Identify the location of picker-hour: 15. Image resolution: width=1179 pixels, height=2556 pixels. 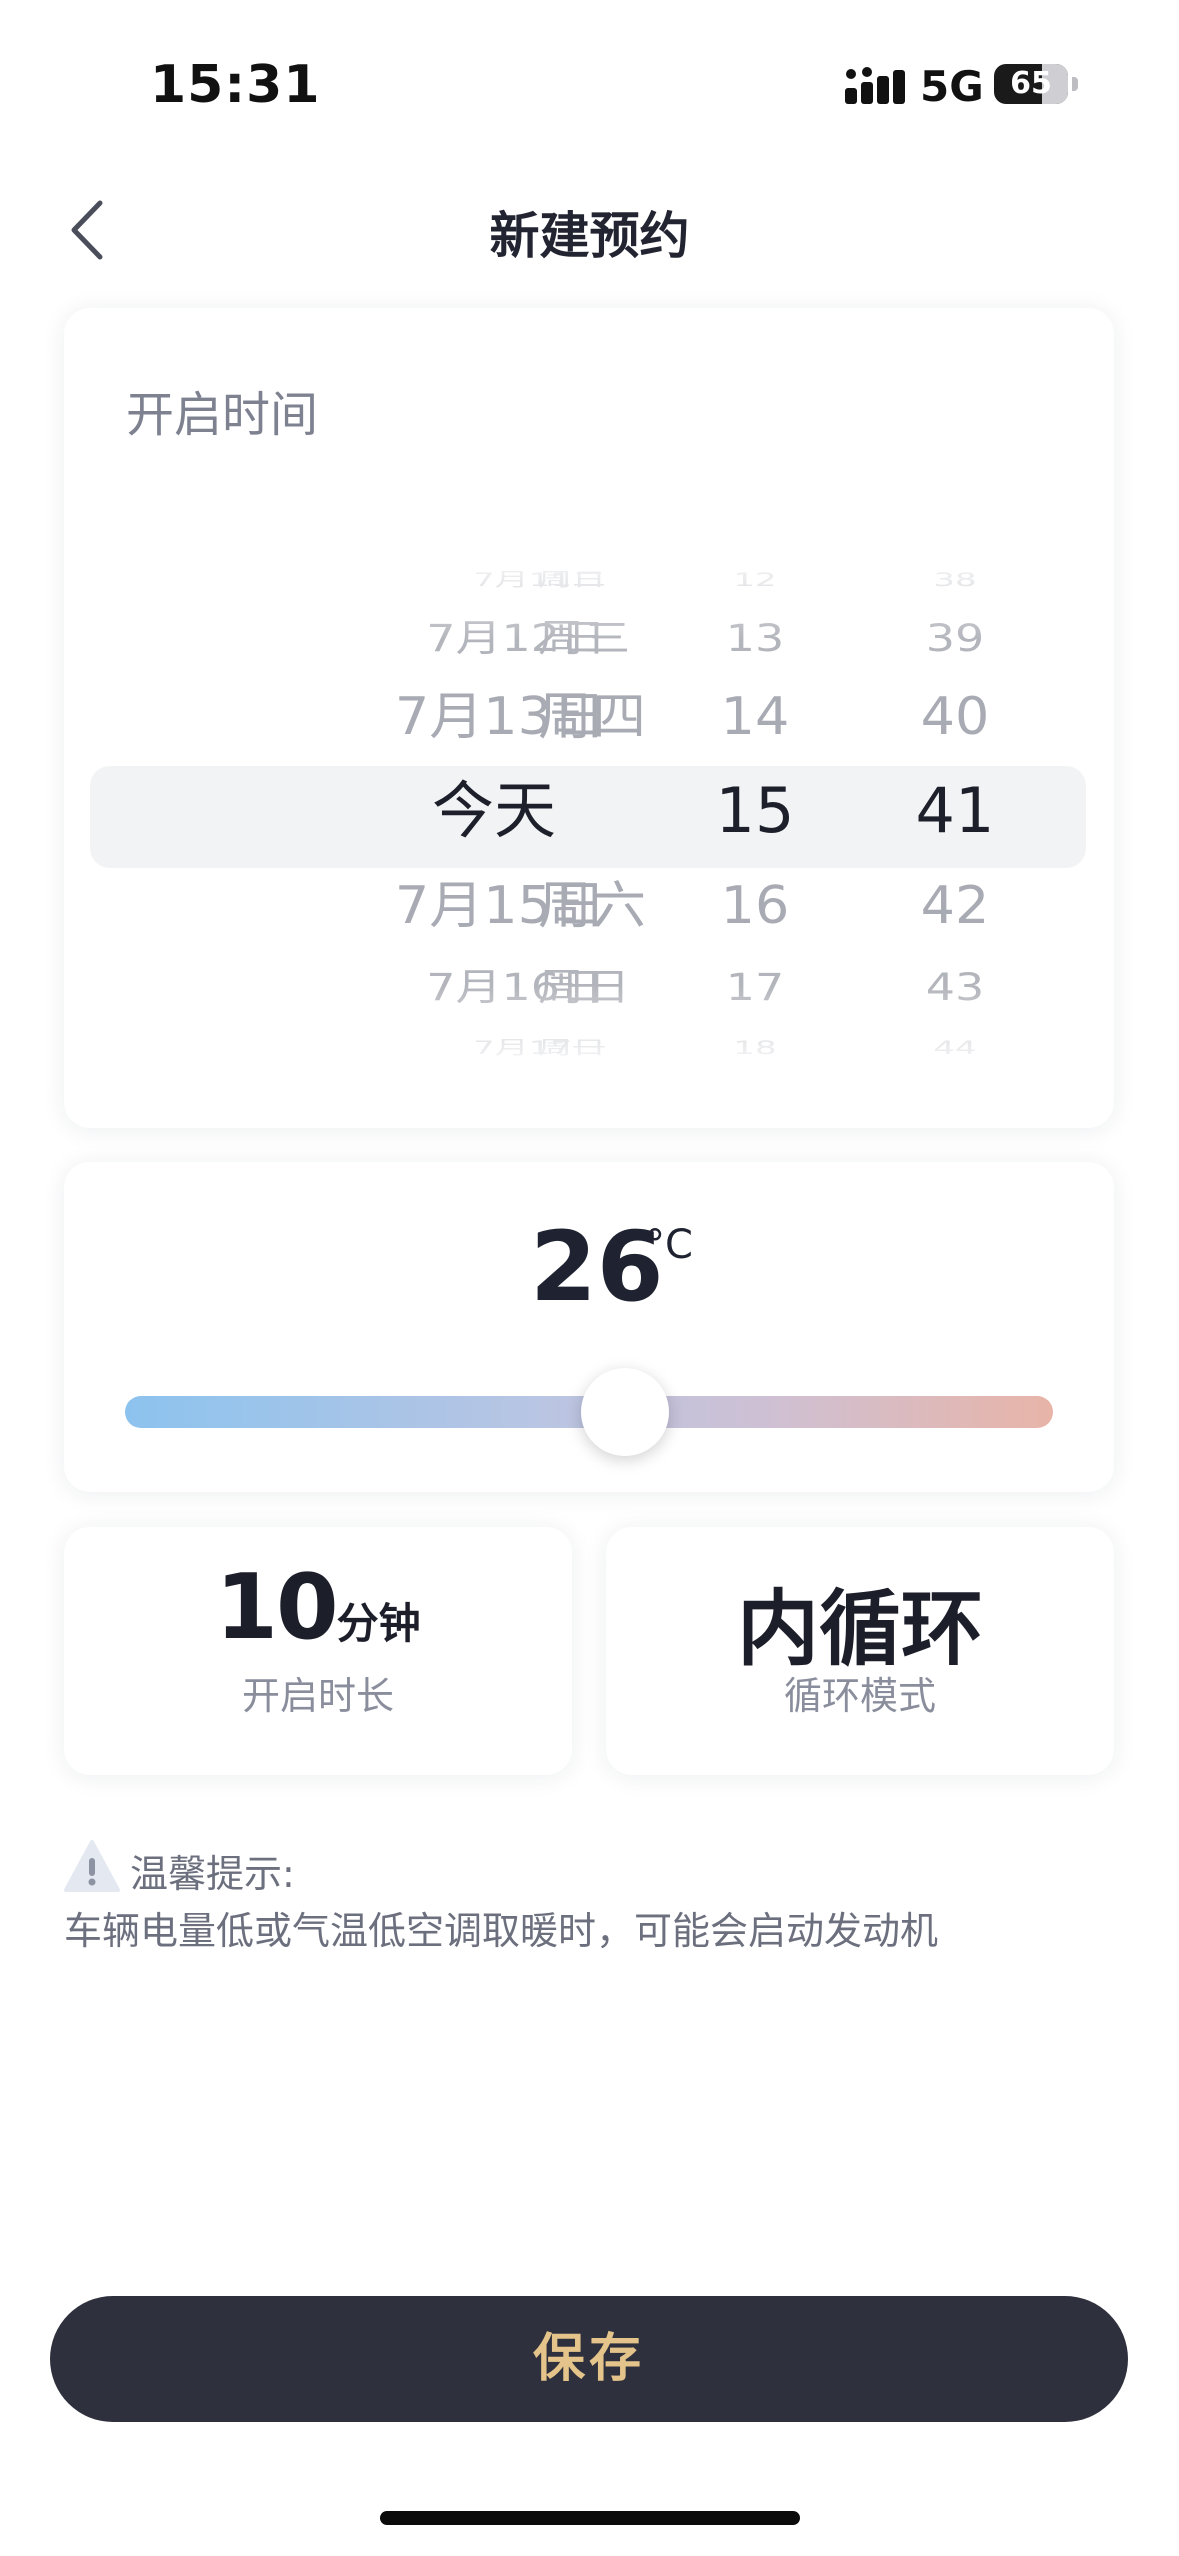
(755, 810).